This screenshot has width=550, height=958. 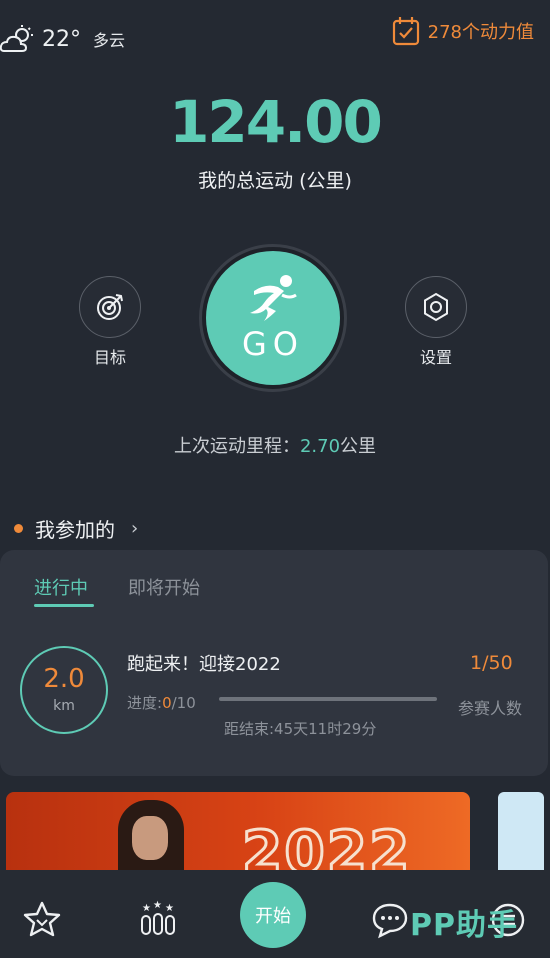 I want to click on promo-banner-next, so click(x=521, y=832).